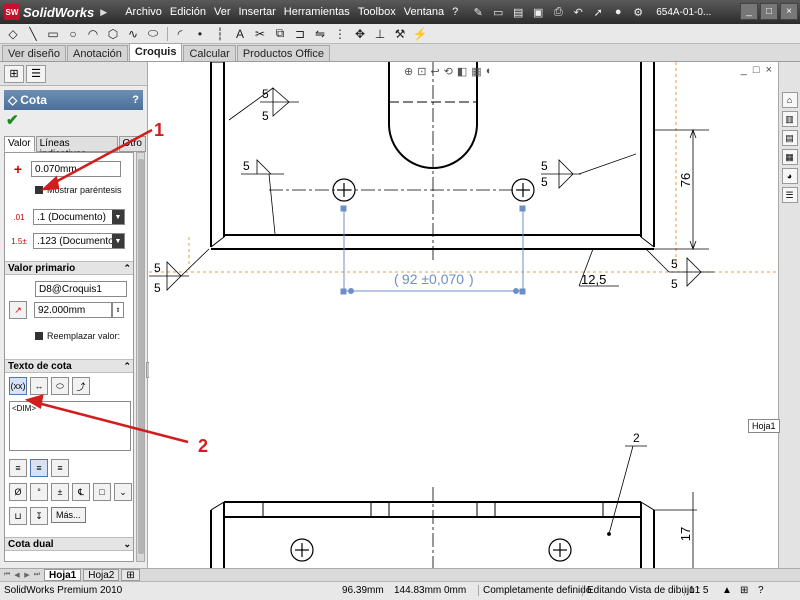 This screenshot has height=600, width=800. Describe the element at coordinates (462, 71) in the screenshot. I see `section-view-icon: ◧` at that location.